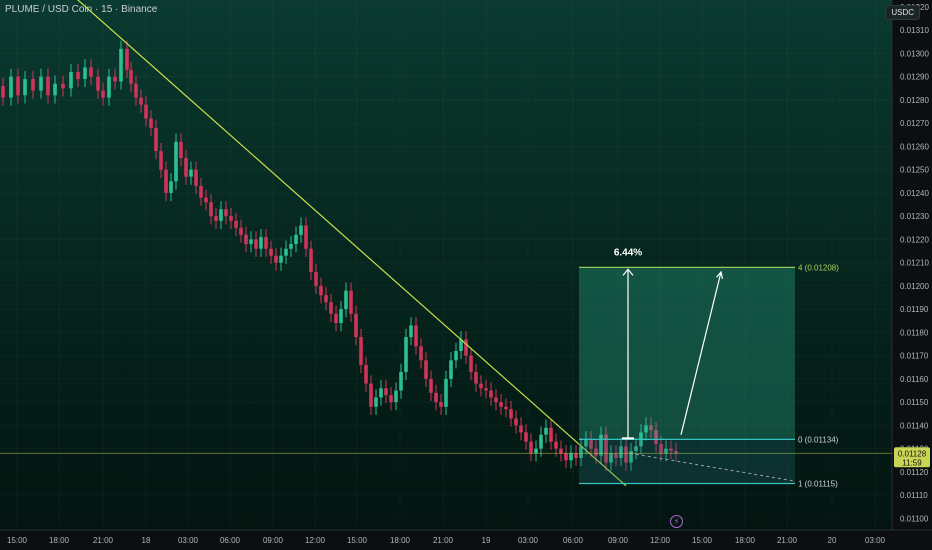 The image size is (932, 550). I want to click on current-price-value: 0.01128, so click(912, 453).